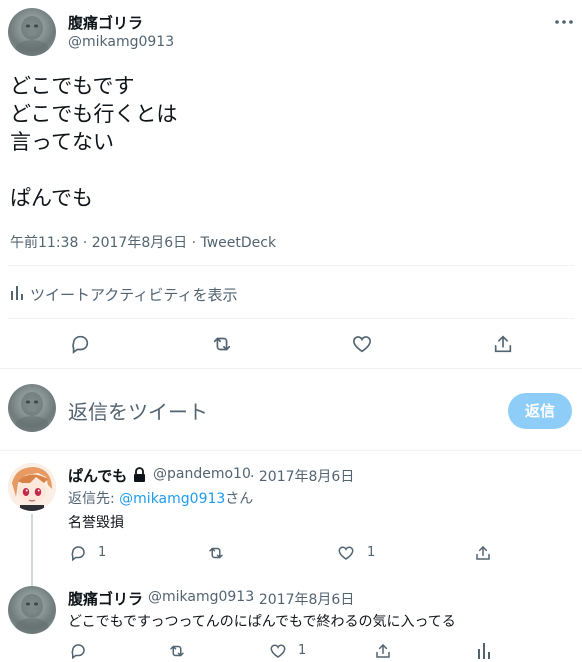 The width and height of the screenshot is (582, 662). What do you see at coordinates (94, 114) in the screenshot?
I see `tweet-text-line: どこでも行くとは` at bounding box center [94, 114].